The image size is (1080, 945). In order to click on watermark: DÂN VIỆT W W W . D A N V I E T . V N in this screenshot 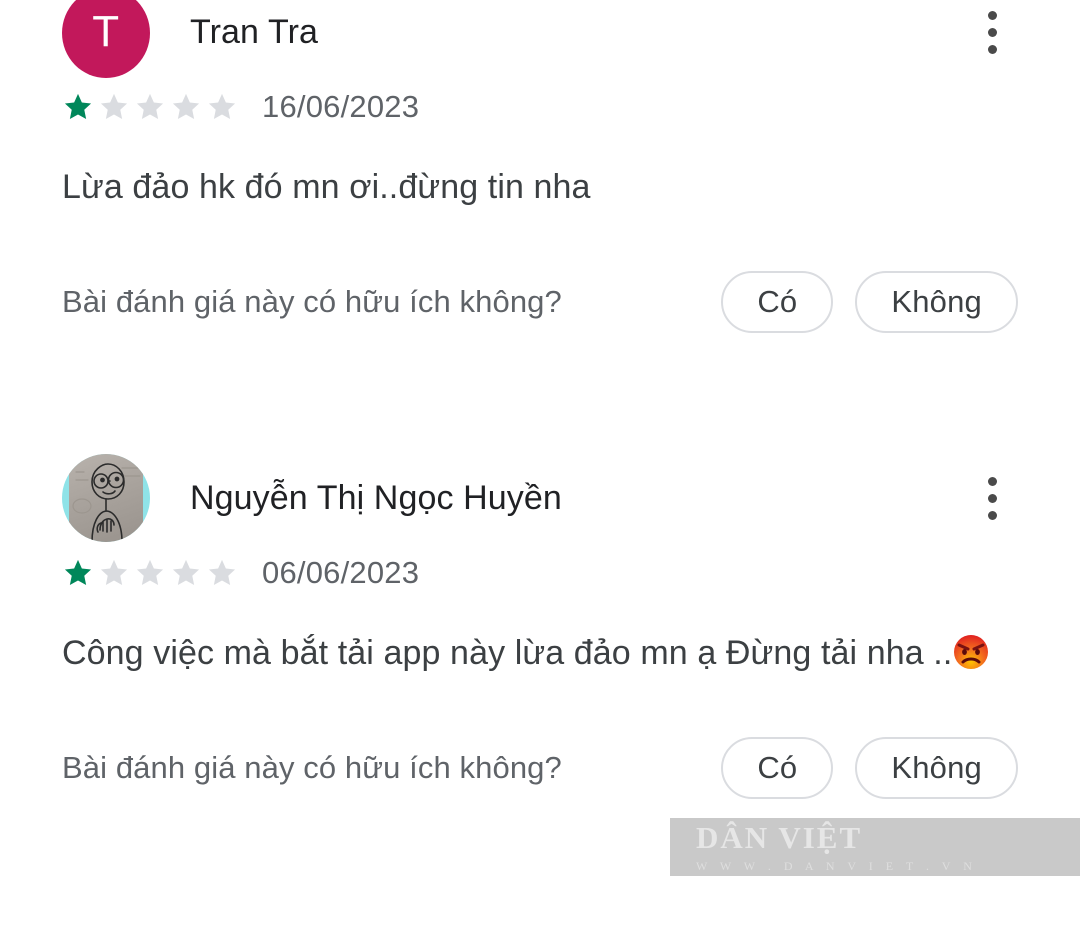, I will do `click(875, 847)`.